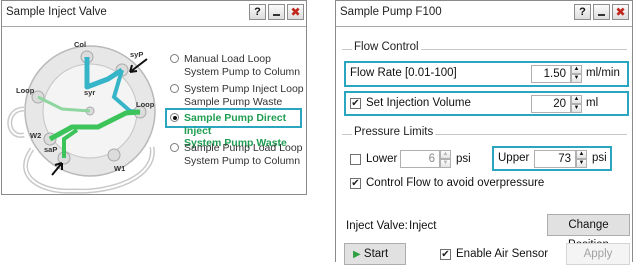 This screenshot has width=633, height=265. I want to click on injection-volume-checkbox: ✔, so click(355, 103).